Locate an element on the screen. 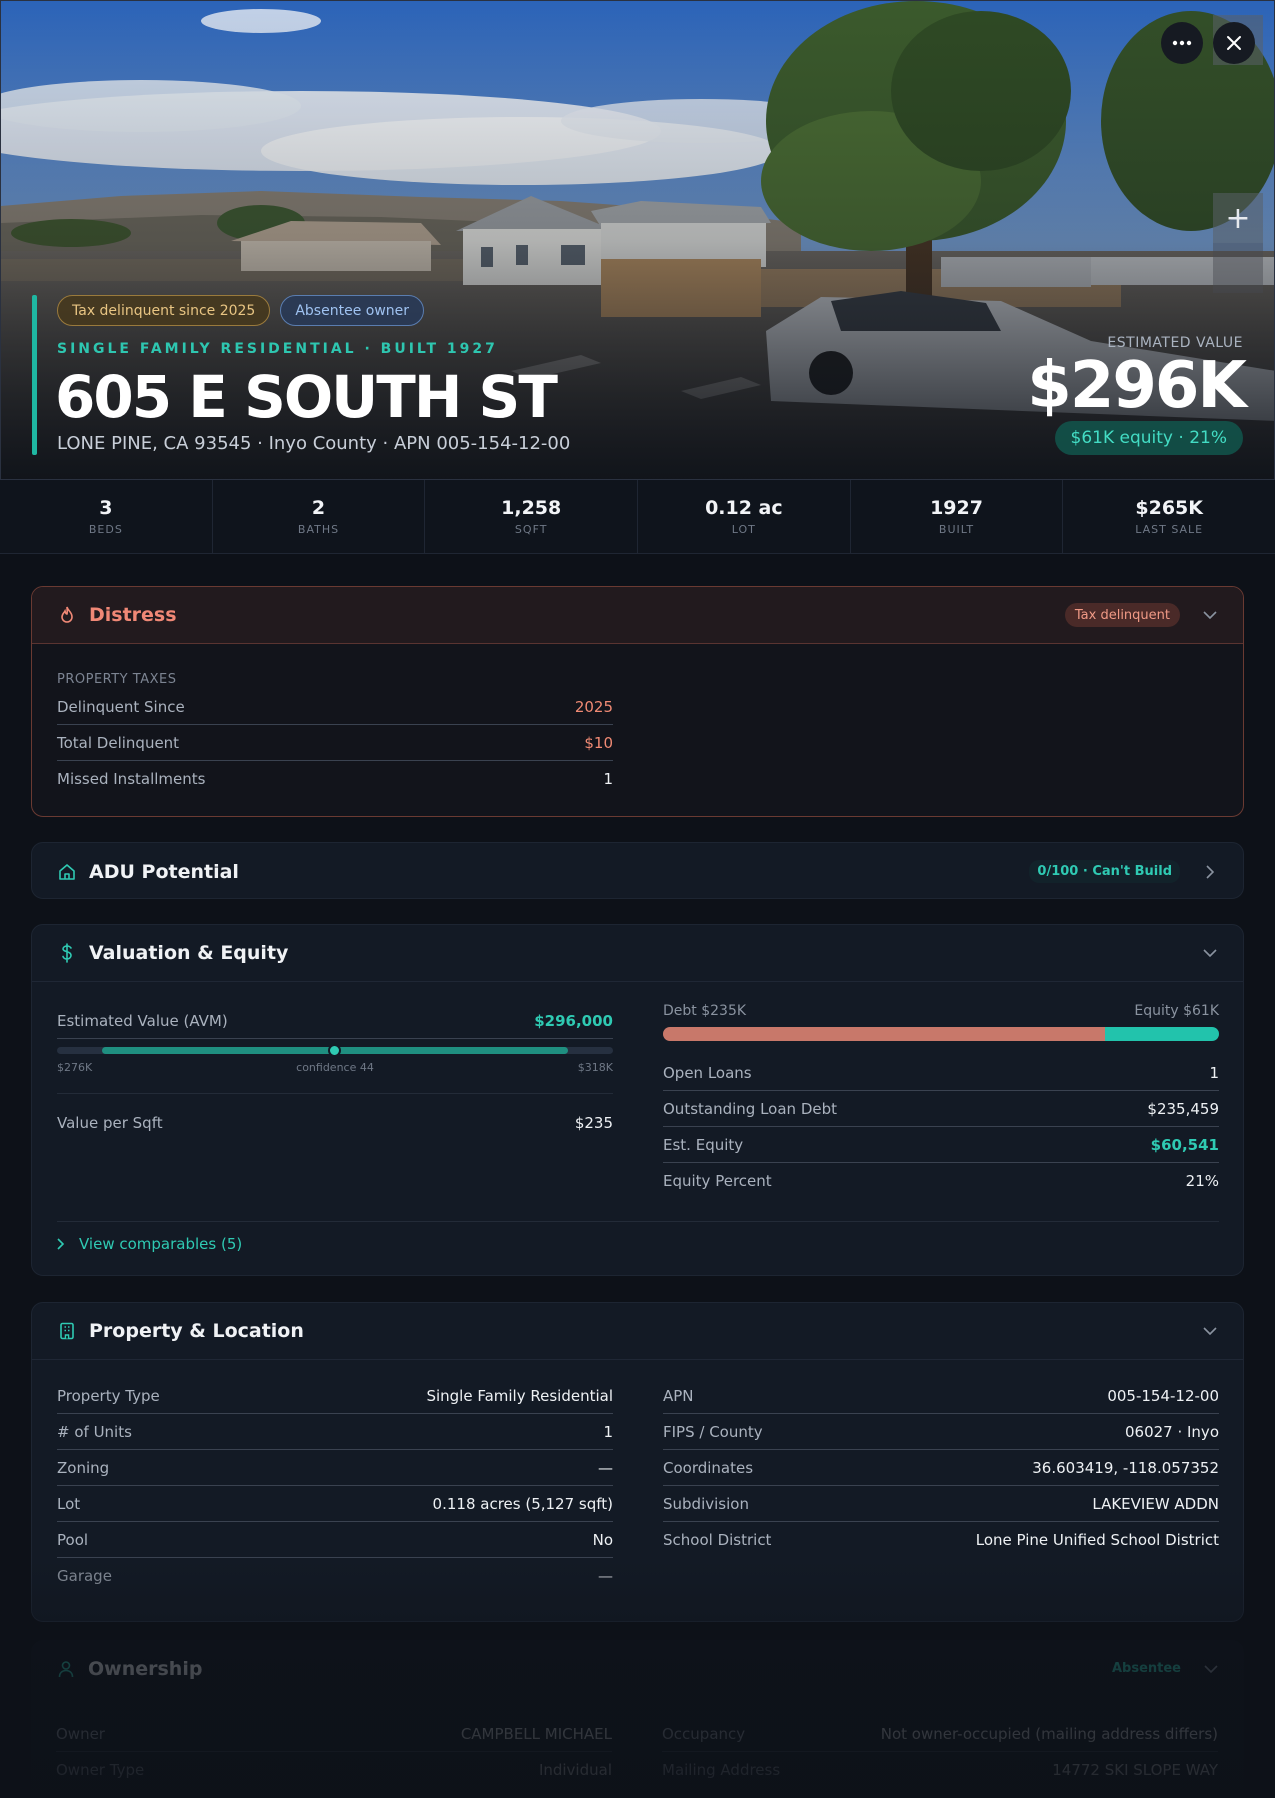 The width and height of the screenshot is (1275, 1798). range-low: $276K is located at coordinates (75, 1067).